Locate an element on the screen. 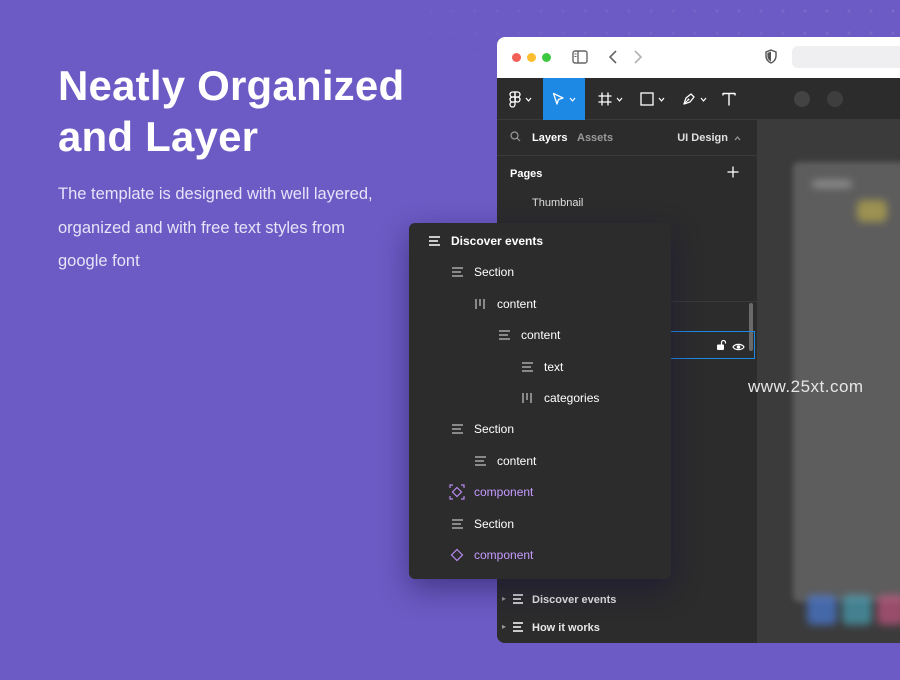 This screenshot has width=900, height=680. add-page-icon is located at coordinates (733, 173).